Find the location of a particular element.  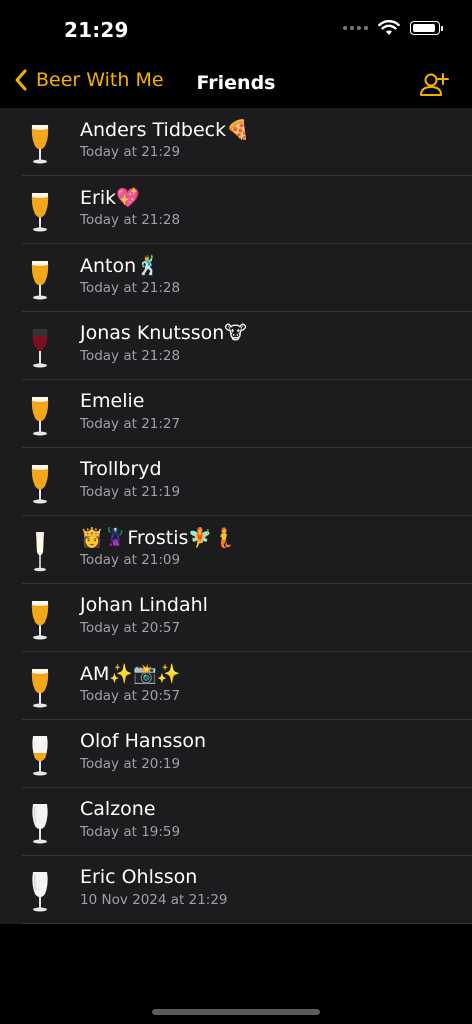

friend-row: Eric Ohlsson 10 Nov 2024 at 21:29 is located at coordinates (236, 890).